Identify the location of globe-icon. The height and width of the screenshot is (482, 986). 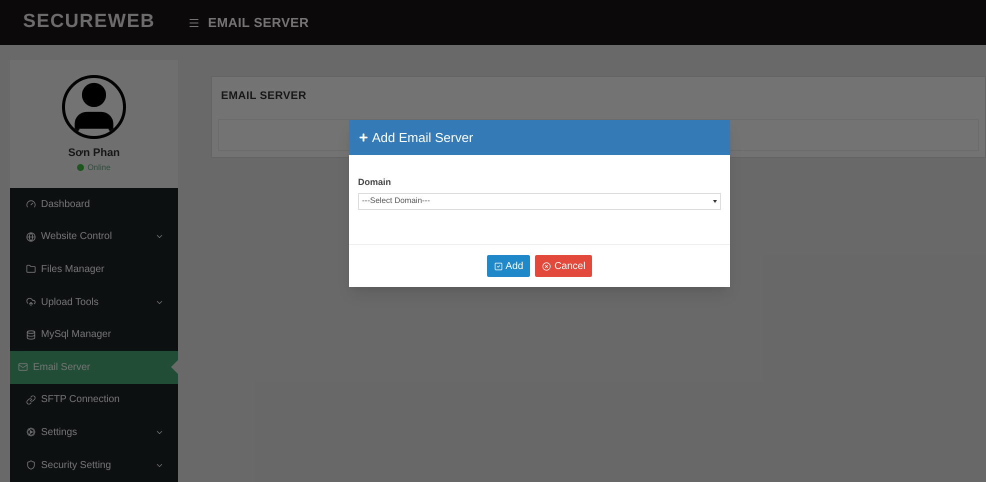
(31, 237).